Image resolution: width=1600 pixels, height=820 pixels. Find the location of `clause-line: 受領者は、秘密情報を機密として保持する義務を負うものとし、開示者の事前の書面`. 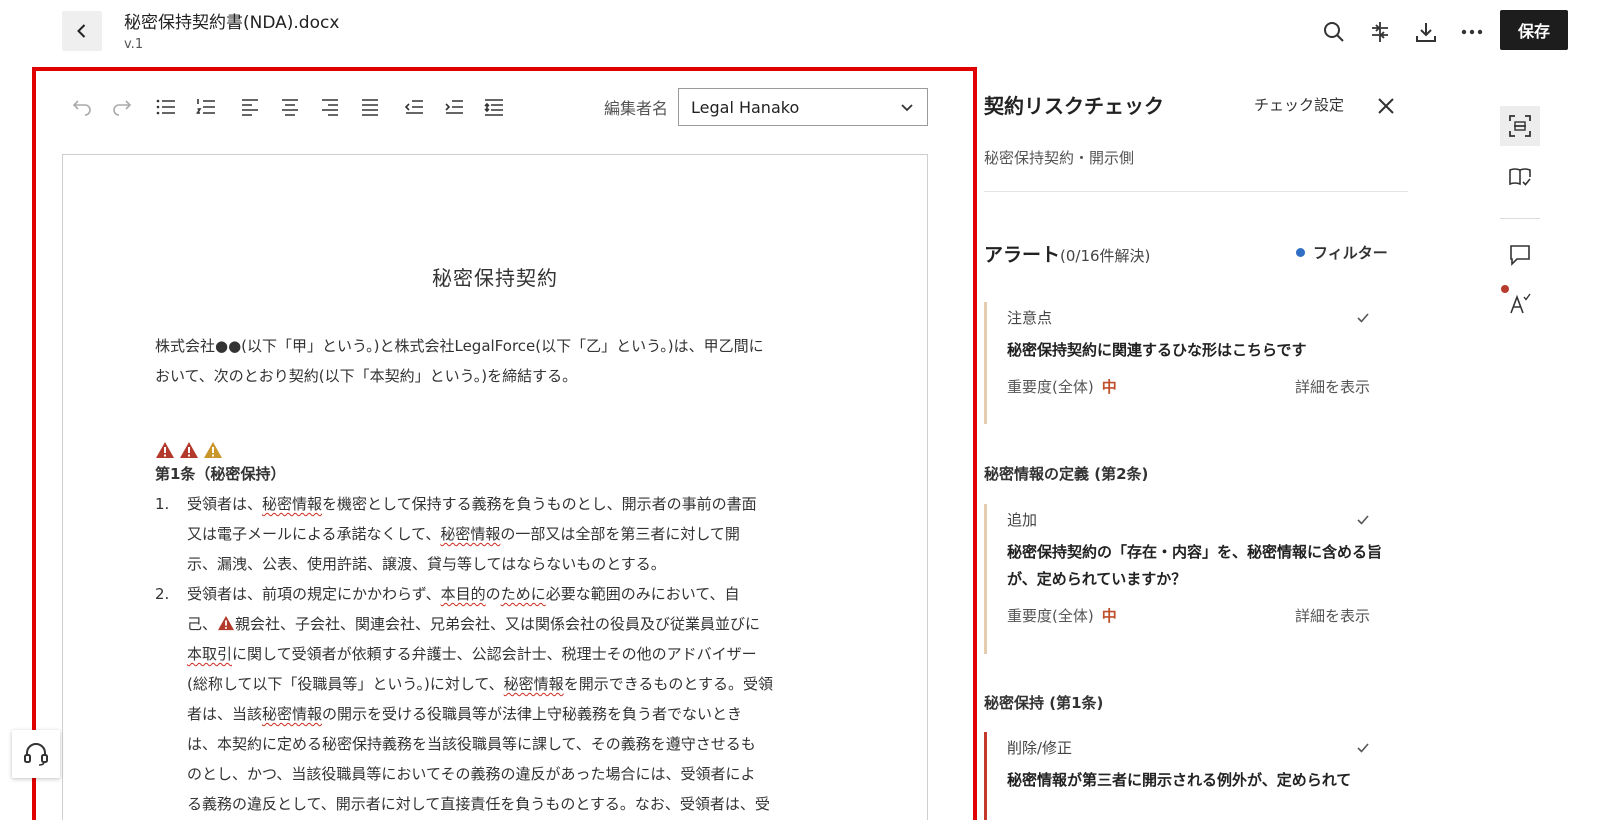

clause-line: 受領者は、秘密情報を機密として保持する義務を負うものとし、開示者の事前の書面 is located at coordinates (472, 504).